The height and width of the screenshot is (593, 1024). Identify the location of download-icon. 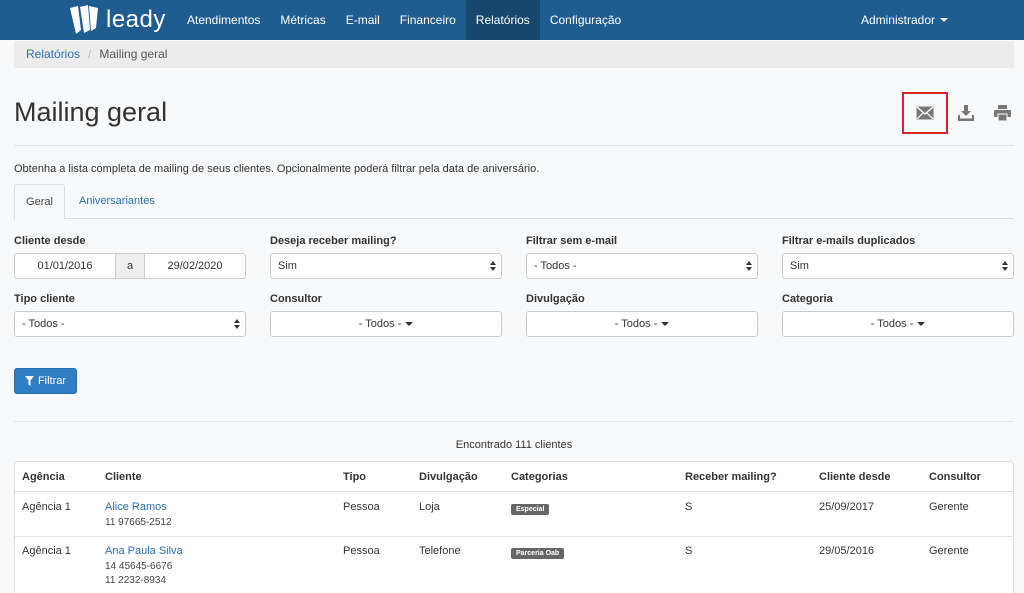
(966, 113).